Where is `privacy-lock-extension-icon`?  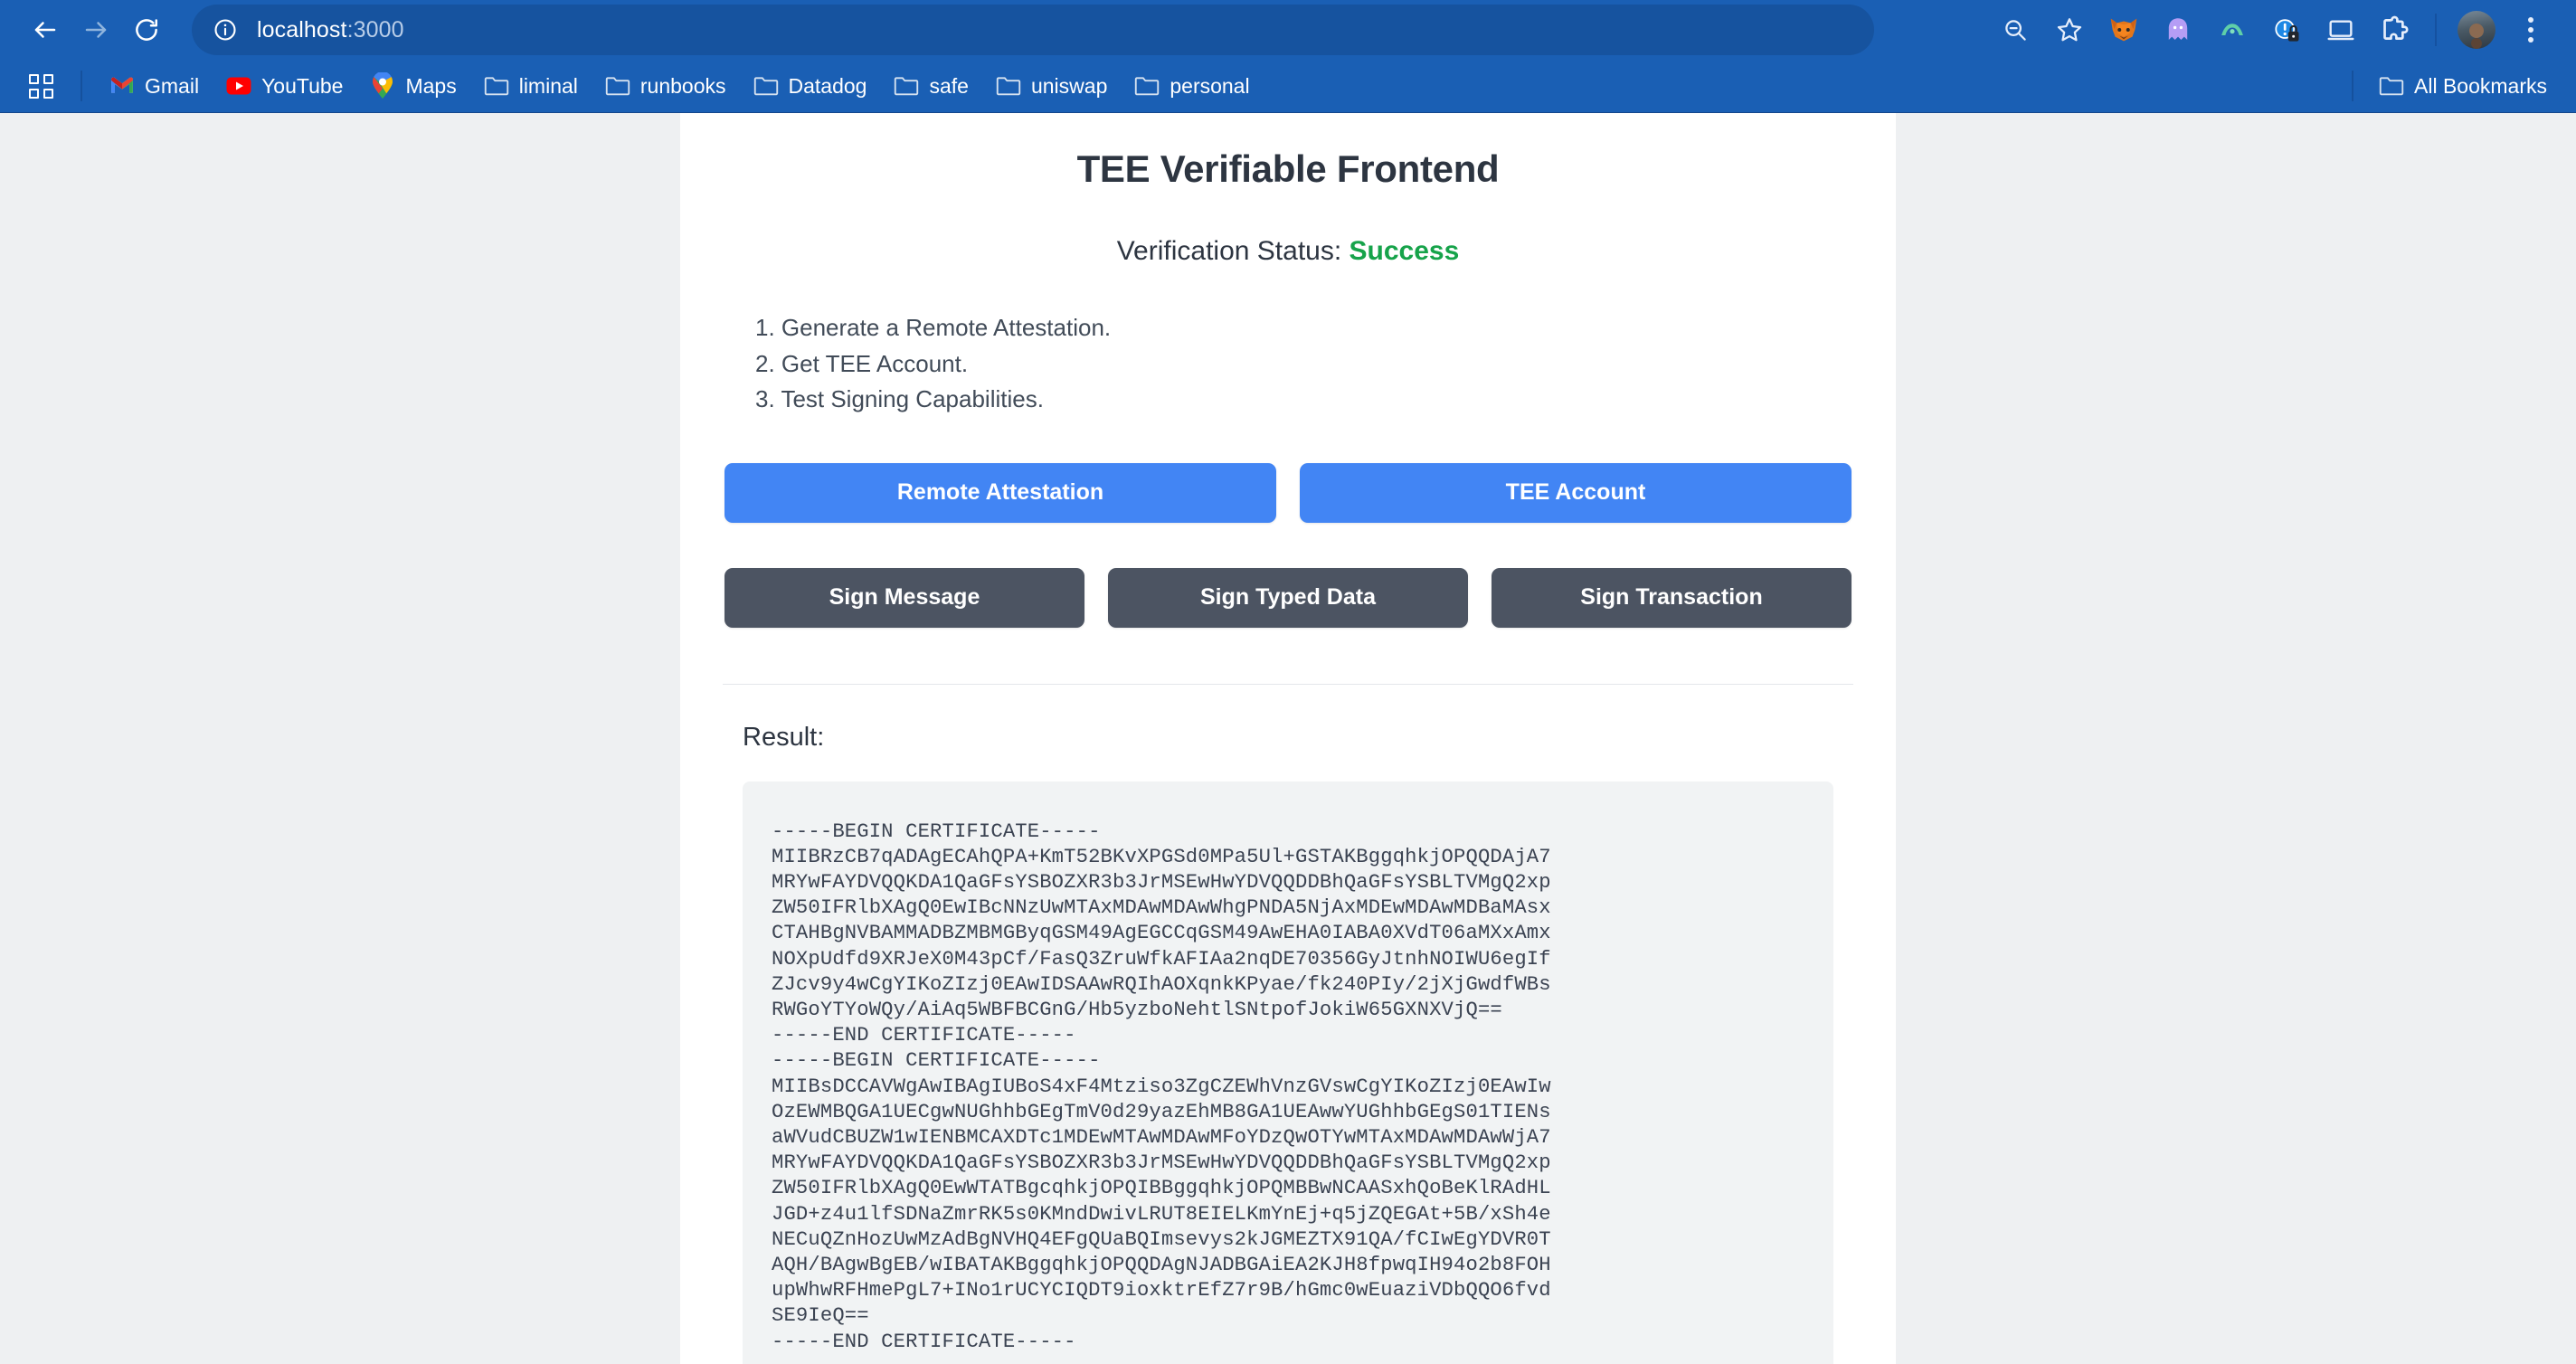
privacy-lock-extension-icon is located at coordinates (2286, 30).